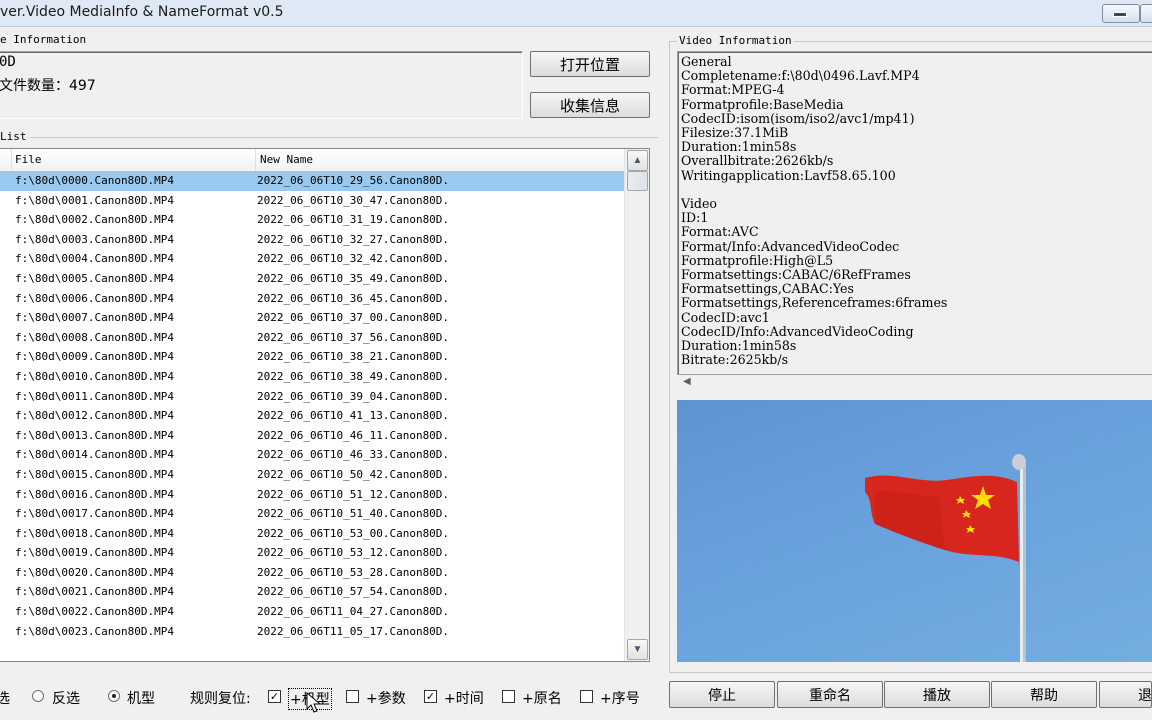  What do you see at coordinates (261, 85) in the screenshot?
I see `file-info-display: 0D 文件数量：497` at bounding box center [261, 85].